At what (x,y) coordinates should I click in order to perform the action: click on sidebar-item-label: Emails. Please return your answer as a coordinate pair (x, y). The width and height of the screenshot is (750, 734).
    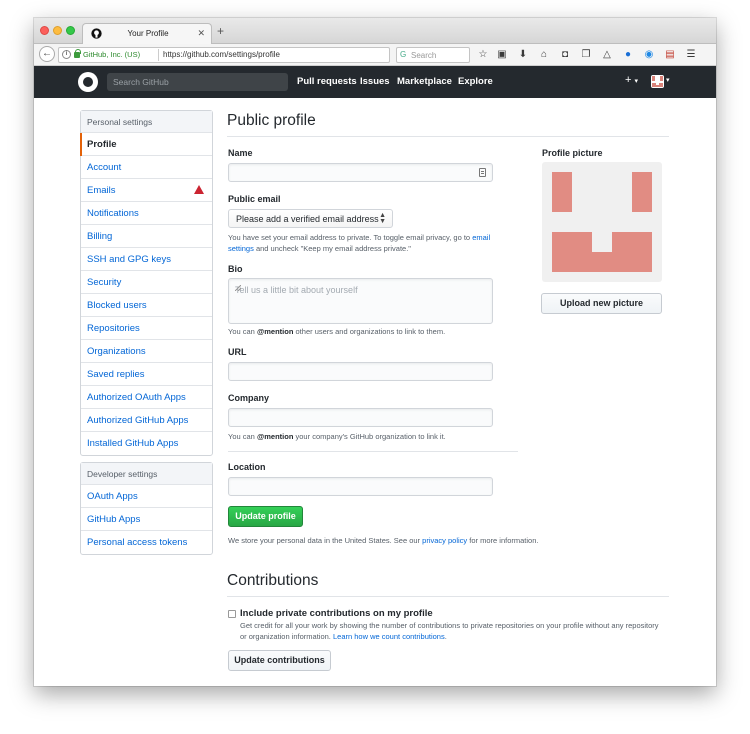
    Looking at the image, I should click on (101, 190).